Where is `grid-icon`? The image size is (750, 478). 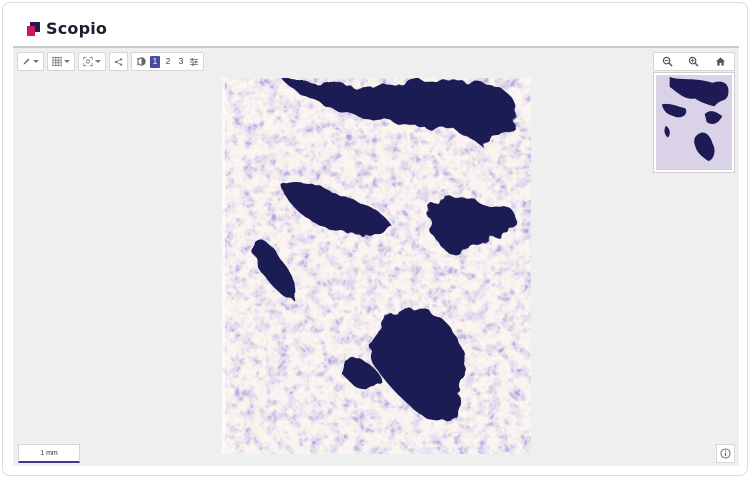 grid-icon is located at coordinates (57, 61).